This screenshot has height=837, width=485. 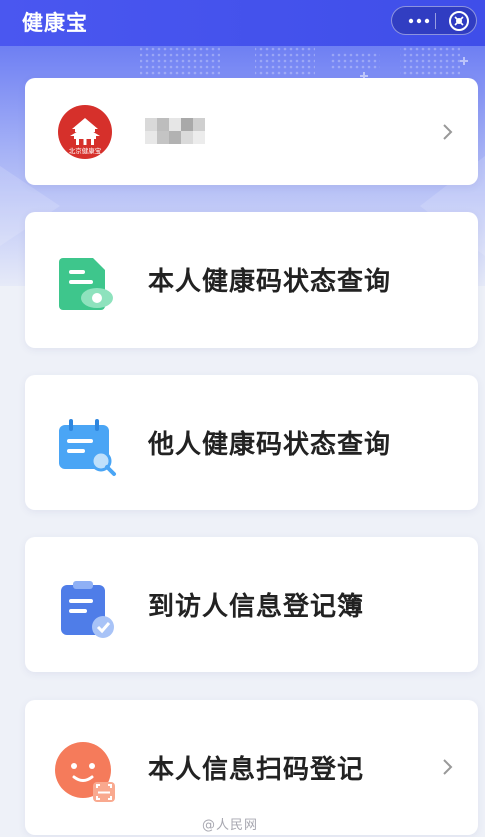 I want to click on close-circle-icon, so click(x=459, y=21).